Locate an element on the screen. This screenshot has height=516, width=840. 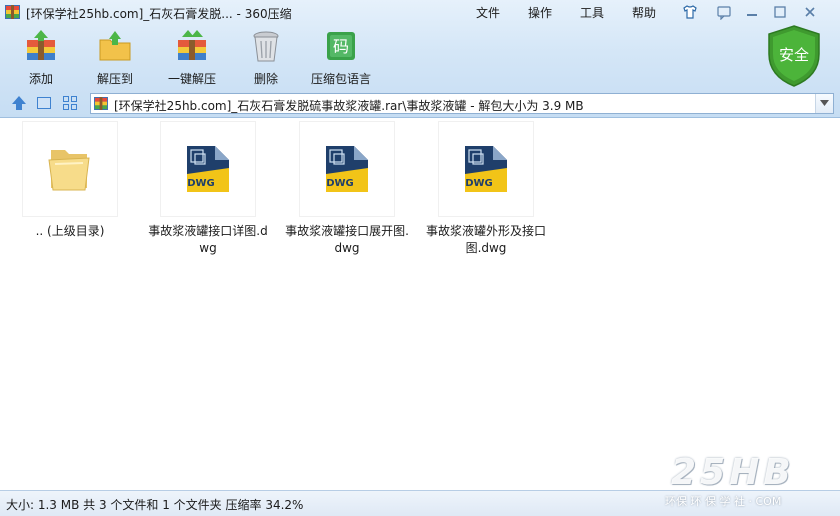
archive-path-icon is located at coordinates (101, 103).